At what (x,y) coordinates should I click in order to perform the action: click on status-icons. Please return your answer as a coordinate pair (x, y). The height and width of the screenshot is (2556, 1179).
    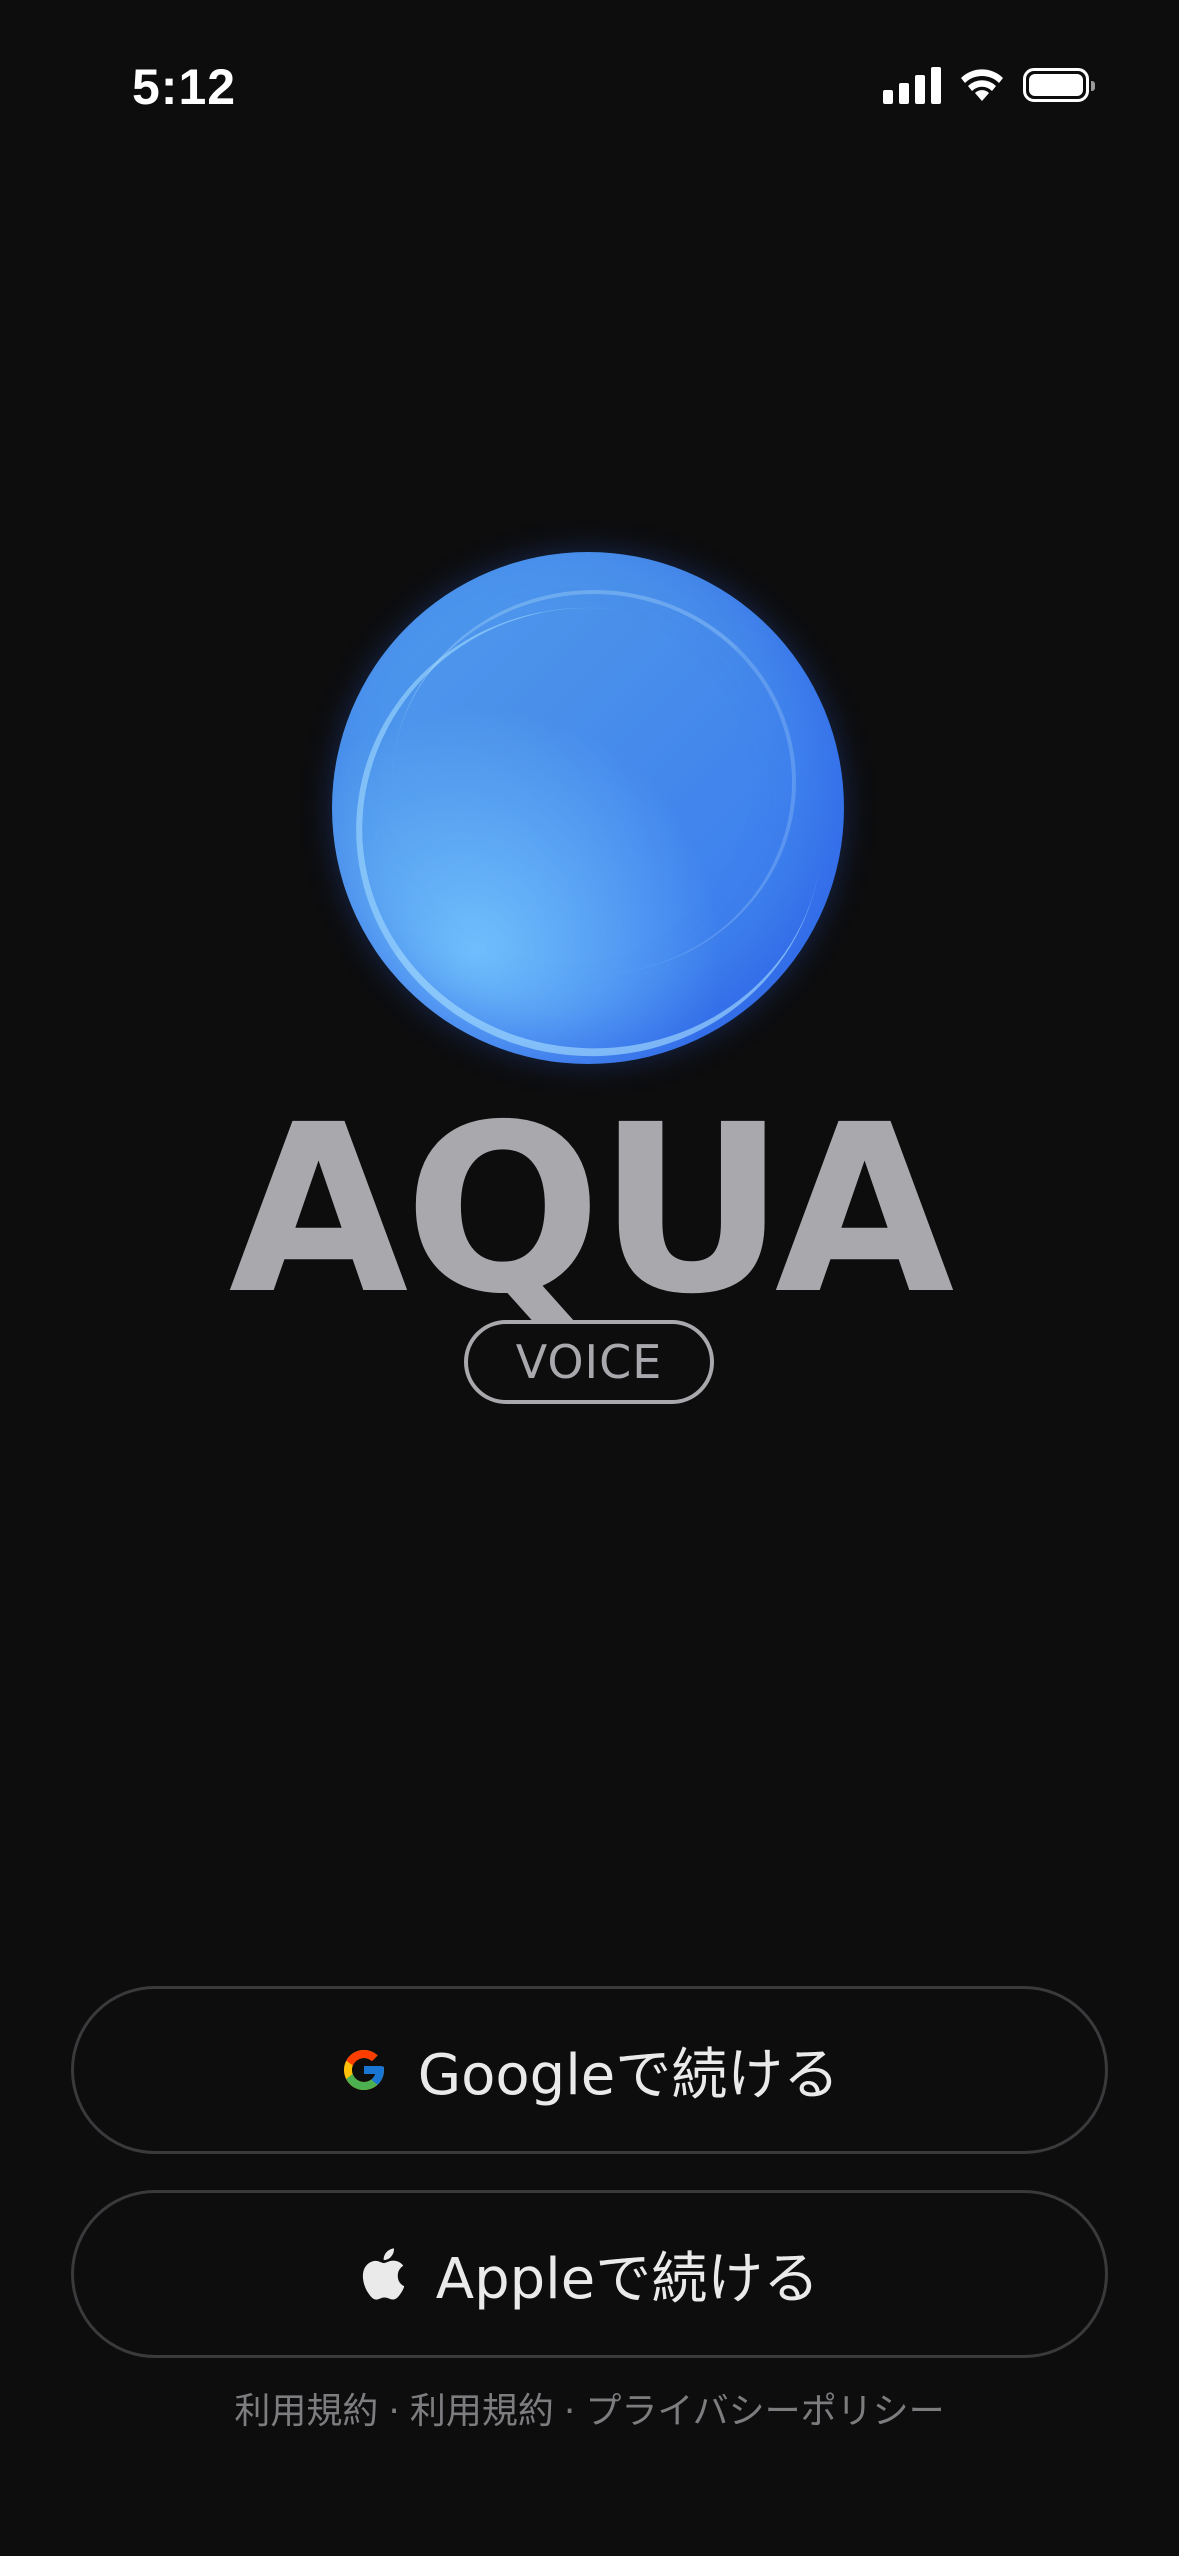
    Looking at the image, I should click on (989, 85).